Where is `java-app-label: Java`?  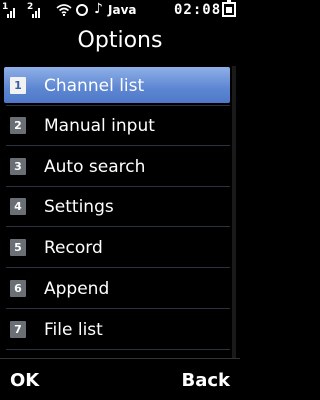 java-app-label: Java is located at coordinates (122, 10).